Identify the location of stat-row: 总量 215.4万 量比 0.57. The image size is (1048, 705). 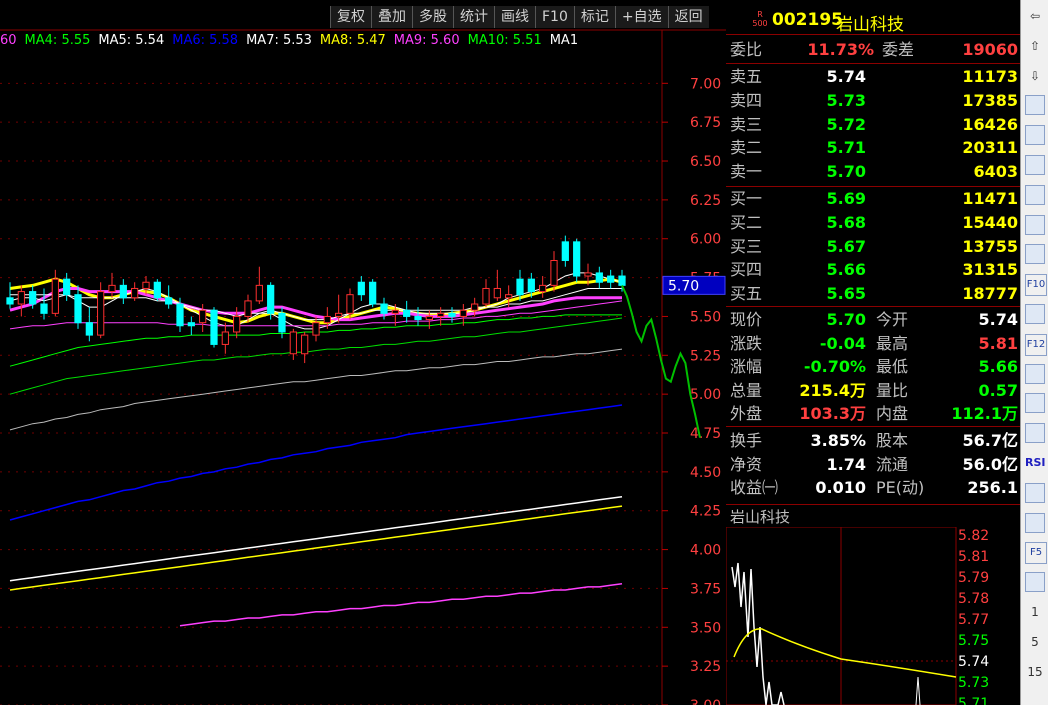
(873, 390).